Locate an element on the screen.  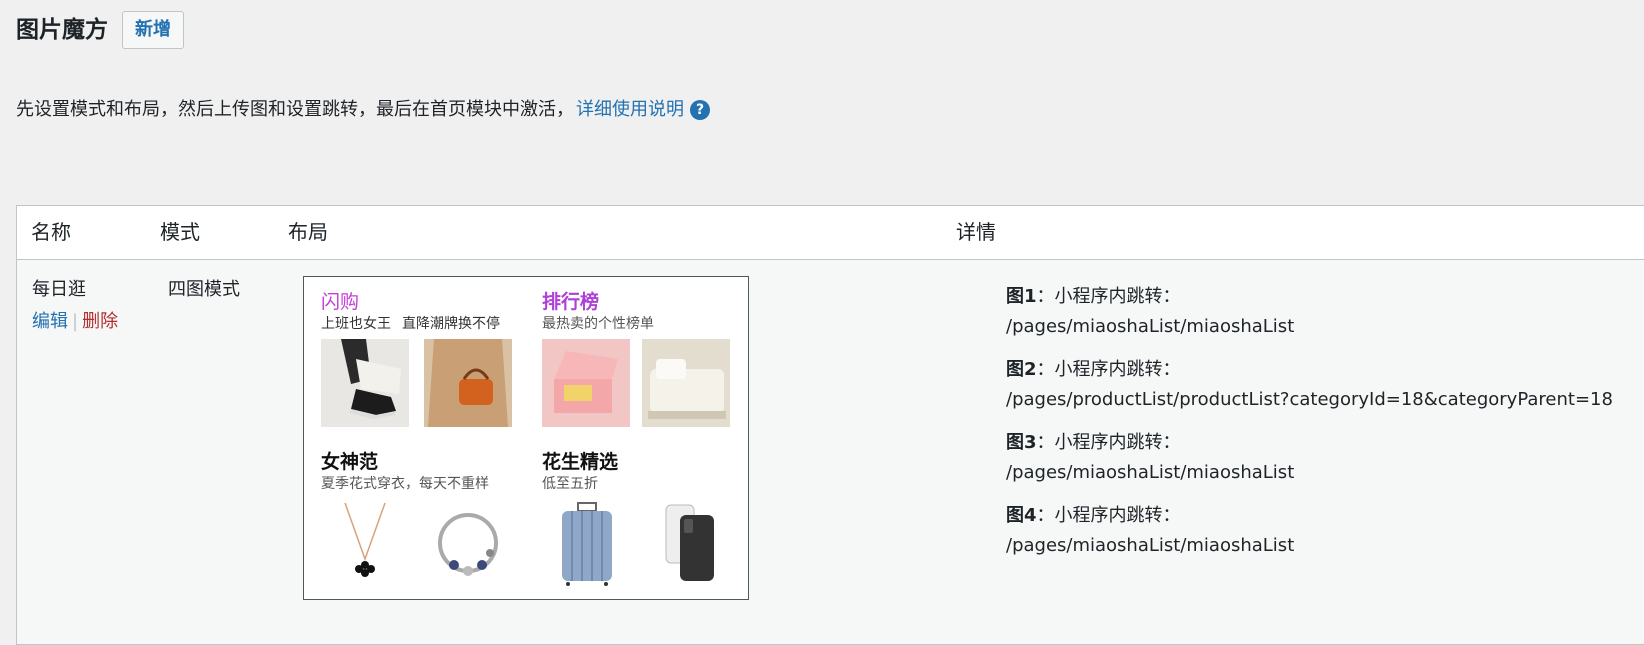
detail-item: 图1：小程序内跳转： /pages/miaoshaList/miaoshaList is located at coordinates (1309, 312).